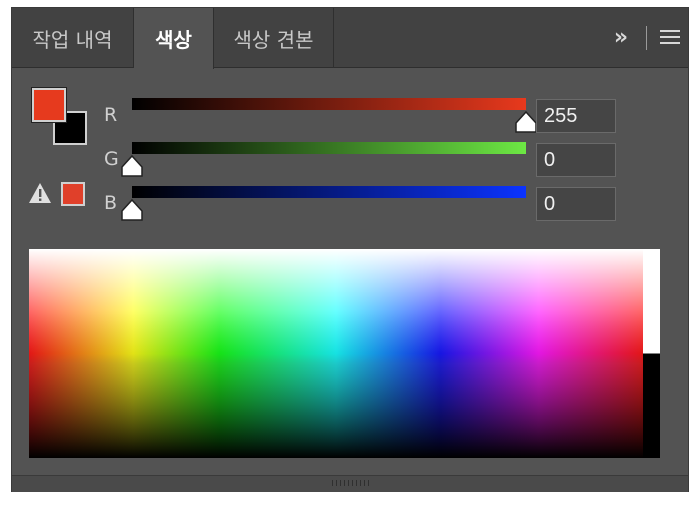 The width and height of the screenshot is (692, 506). I want to click on channel-label-b: B, so click(111, 203).